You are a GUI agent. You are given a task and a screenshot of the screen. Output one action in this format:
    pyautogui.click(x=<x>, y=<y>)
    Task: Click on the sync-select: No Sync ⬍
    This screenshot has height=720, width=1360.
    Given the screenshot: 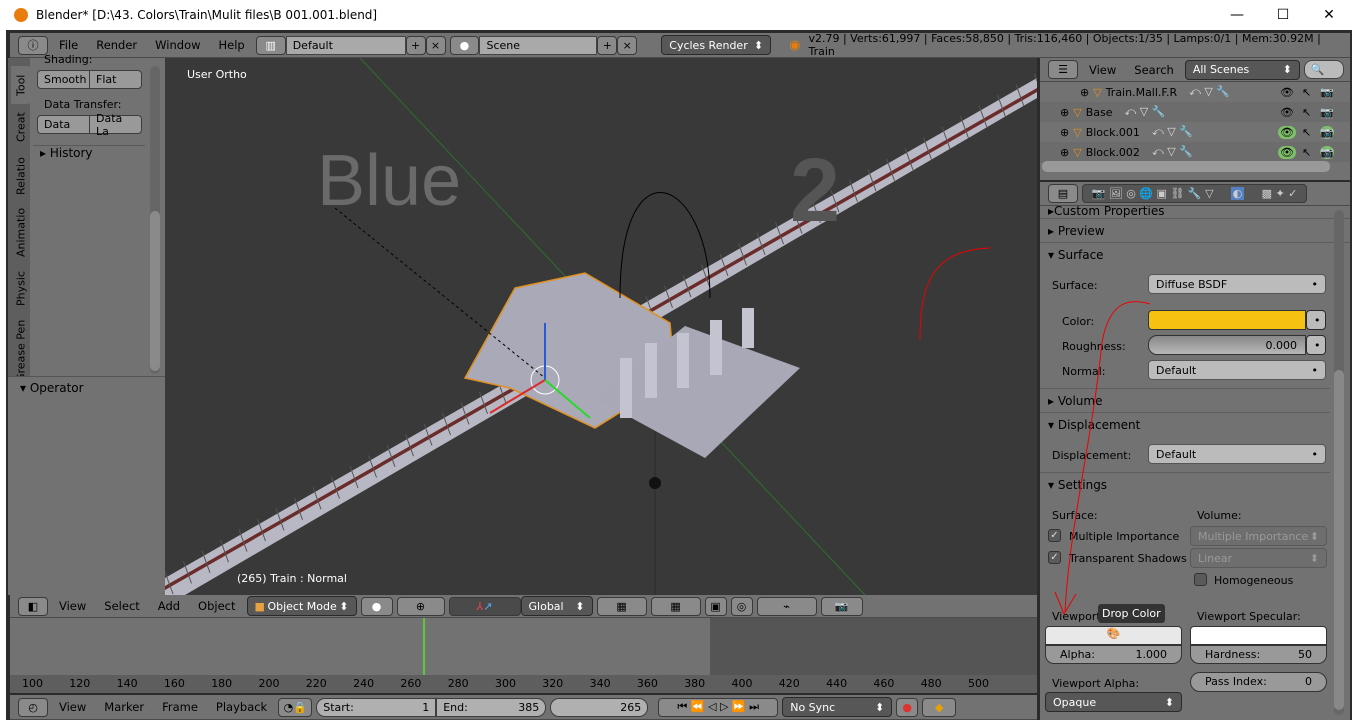 What is the action you would take?
    pyautogui.click(x=837, y=707)
    